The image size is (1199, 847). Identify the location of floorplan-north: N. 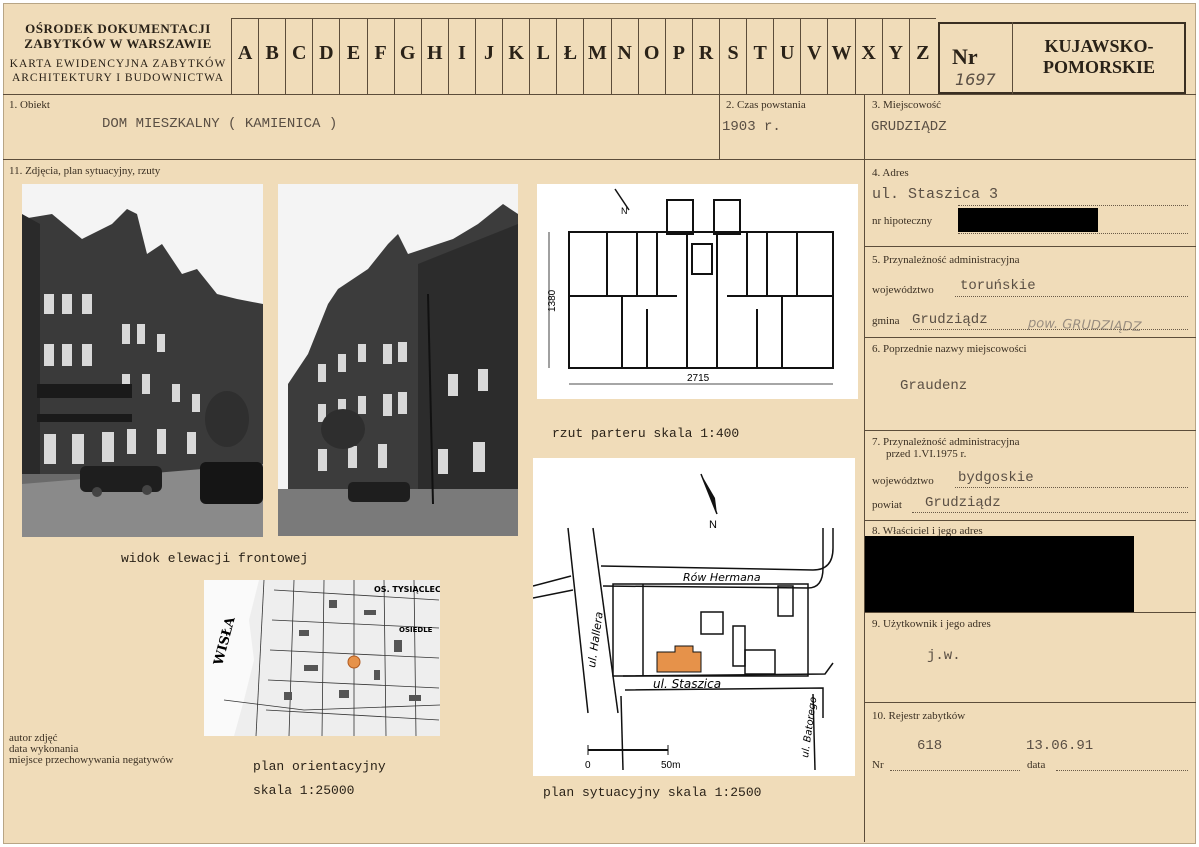
(624, 211).